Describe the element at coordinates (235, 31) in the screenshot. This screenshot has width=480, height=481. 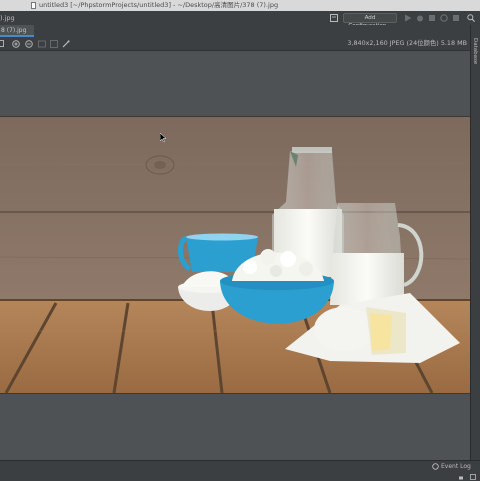
I see `editor-tab-bar: 8 (7).jpg` at that location.